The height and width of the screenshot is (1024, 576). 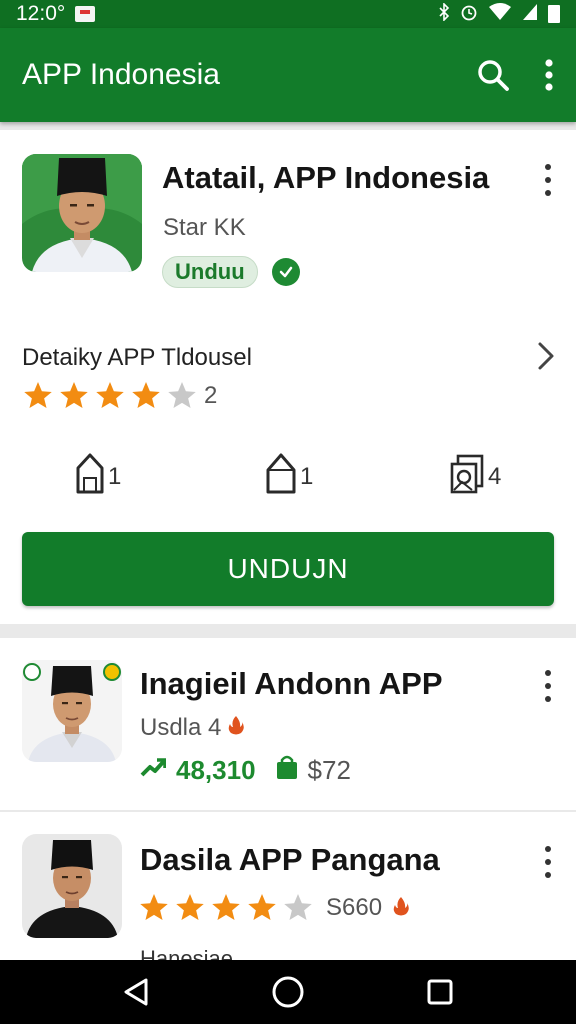 I want to click on app-price: S660, so click(x=354, y=907).